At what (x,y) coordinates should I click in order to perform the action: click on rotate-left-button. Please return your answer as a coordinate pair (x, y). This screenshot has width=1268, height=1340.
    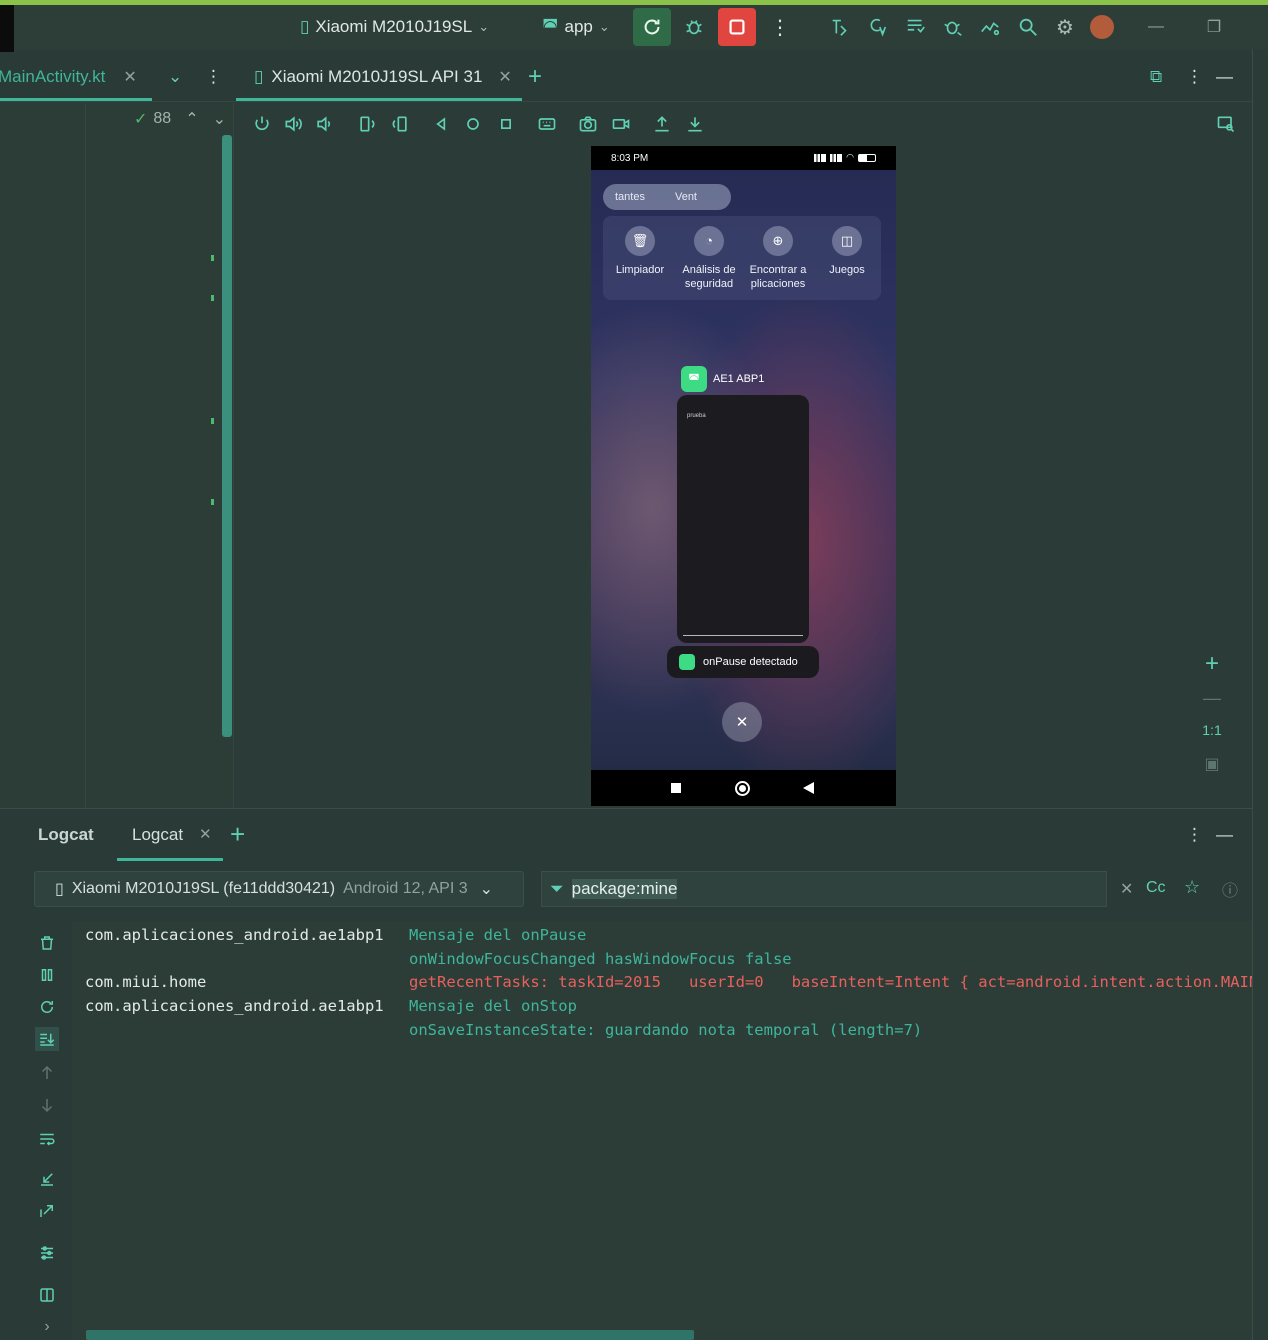
    Looking at the image, I should click on (367, 124).